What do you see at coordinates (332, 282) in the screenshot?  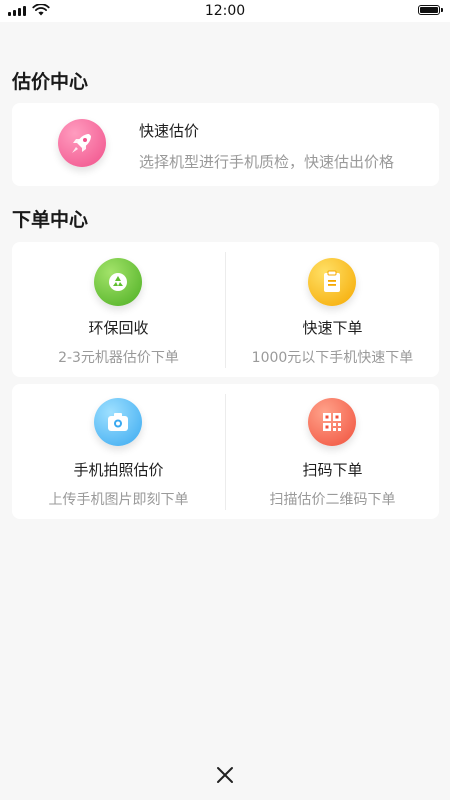 I see `clipboard-icon` at bounding box center [332, 282].